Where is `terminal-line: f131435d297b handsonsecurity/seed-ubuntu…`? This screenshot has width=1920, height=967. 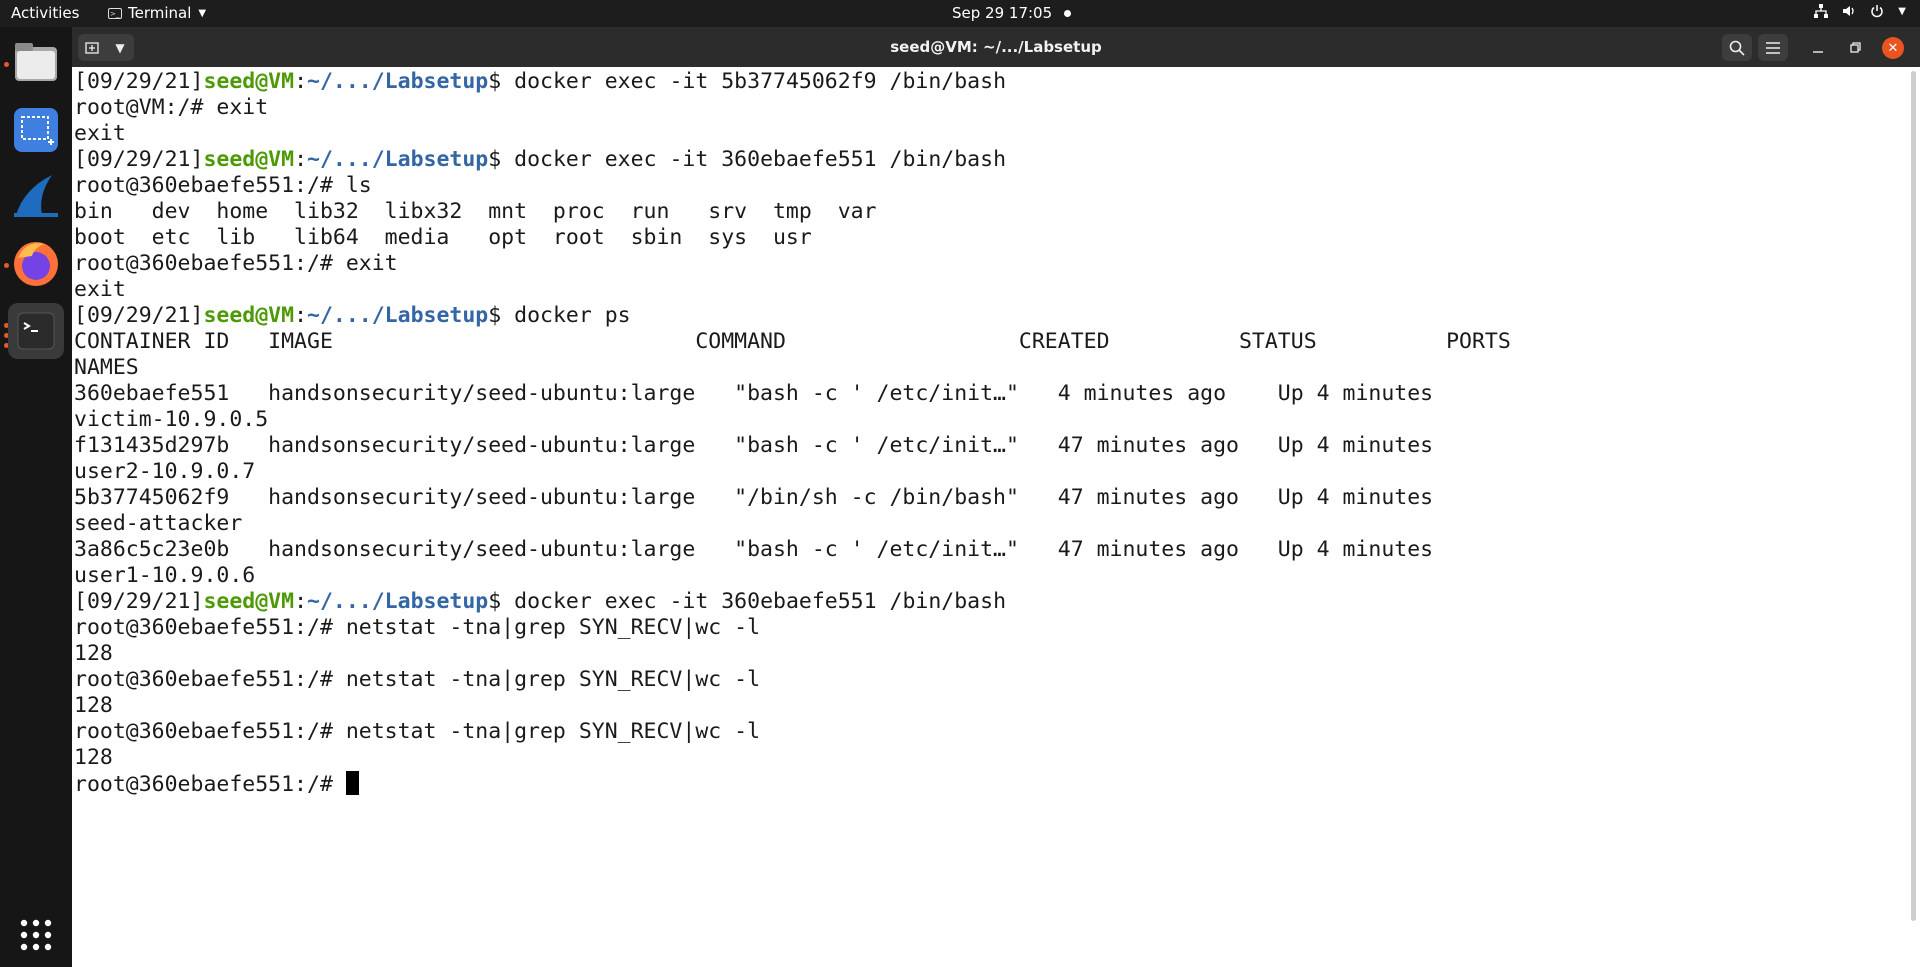 terminal-line: f131435d297b handsonsecurity/seed-ubuntu… is located at coordinates (989, 446).